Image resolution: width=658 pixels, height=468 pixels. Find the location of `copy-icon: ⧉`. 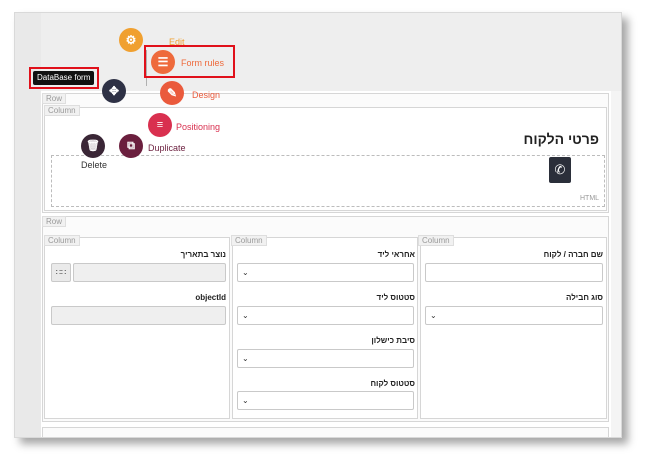

copy-icon: ⧉ is located at coordinates (131, 146).